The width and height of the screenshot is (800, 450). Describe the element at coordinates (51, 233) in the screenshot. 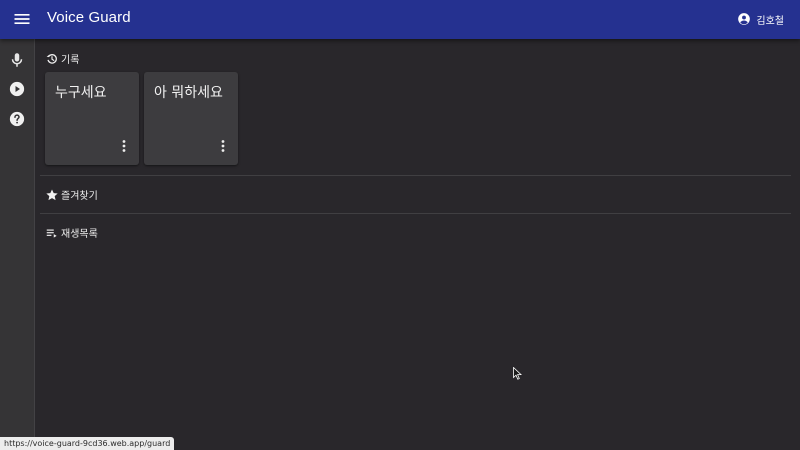

I see `playlist-icon` at that location.